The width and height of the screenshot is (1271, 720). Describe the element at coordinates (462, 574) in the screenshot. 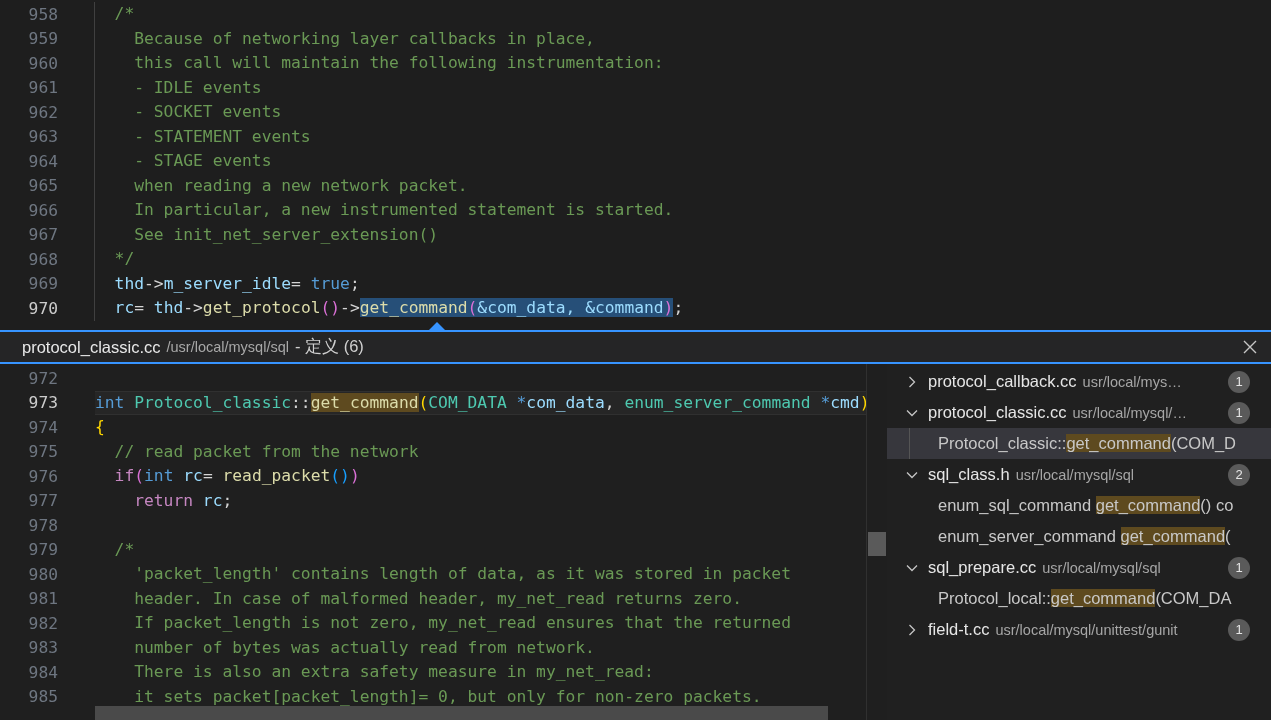

I see `code-line: 'packet_length' contains length of data, as it was stored in packet` at that location.